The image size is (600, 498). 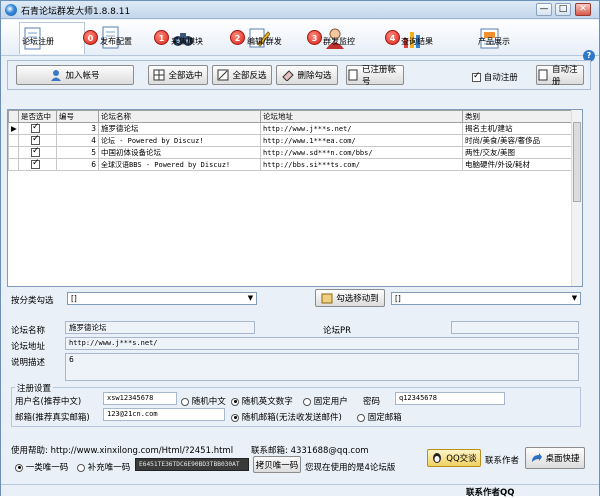 What do you see at coordinates (560, 76) in the screenshot?
I see `auto-register-button: 自动注册` at bounding box center [560, 76].